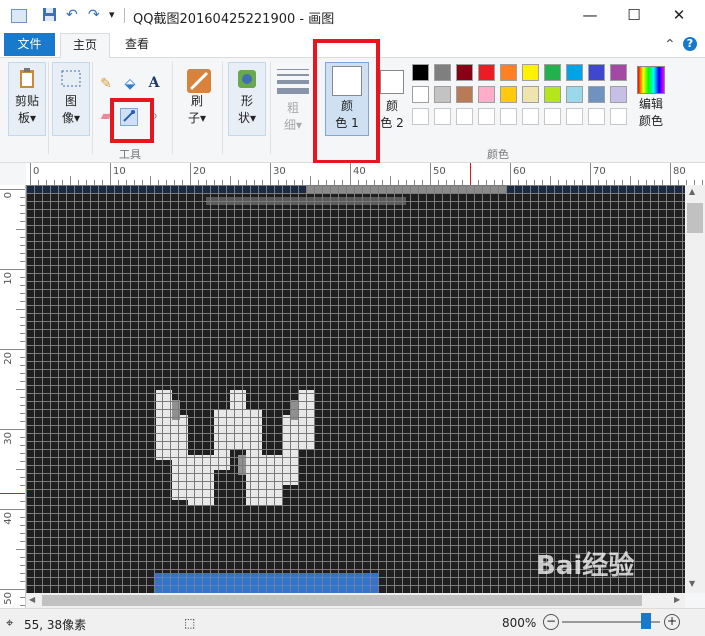 This screenshot has width=705, height=636. I want to click on colors-group-label: 颜色, so click(498, 154).